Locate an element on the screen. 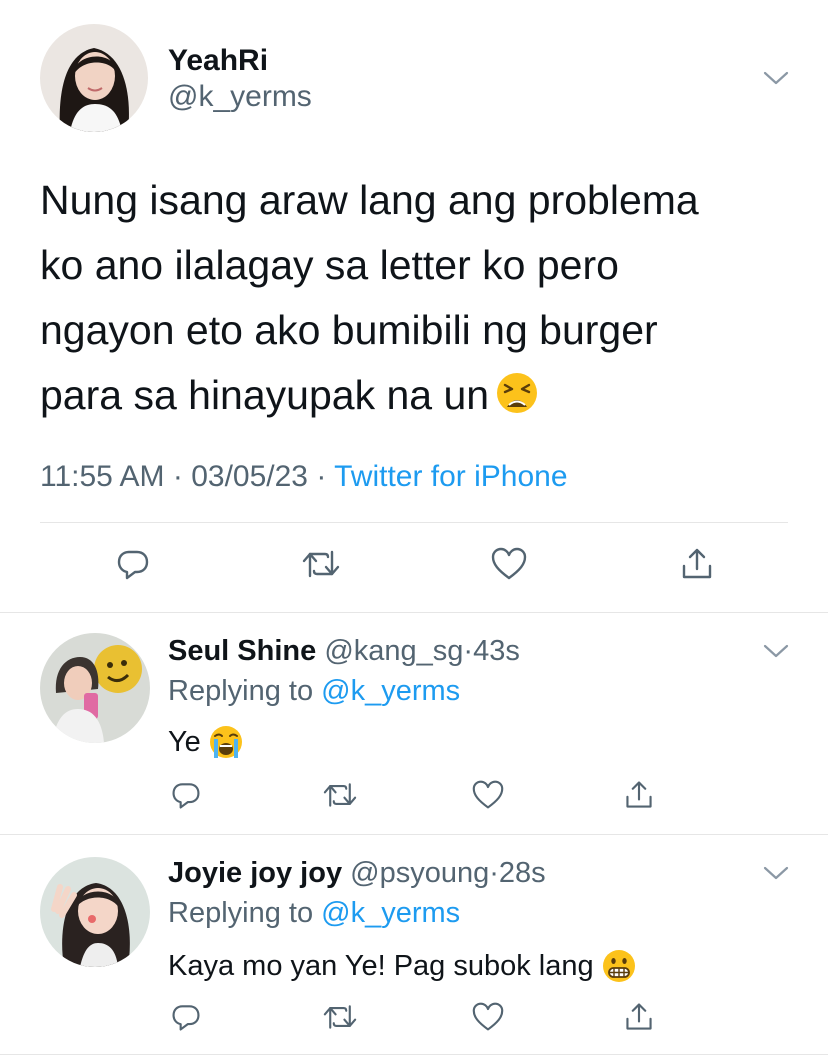 The image size is (828, 1056). reply-text: Ye is located at coordinates (205, 746).